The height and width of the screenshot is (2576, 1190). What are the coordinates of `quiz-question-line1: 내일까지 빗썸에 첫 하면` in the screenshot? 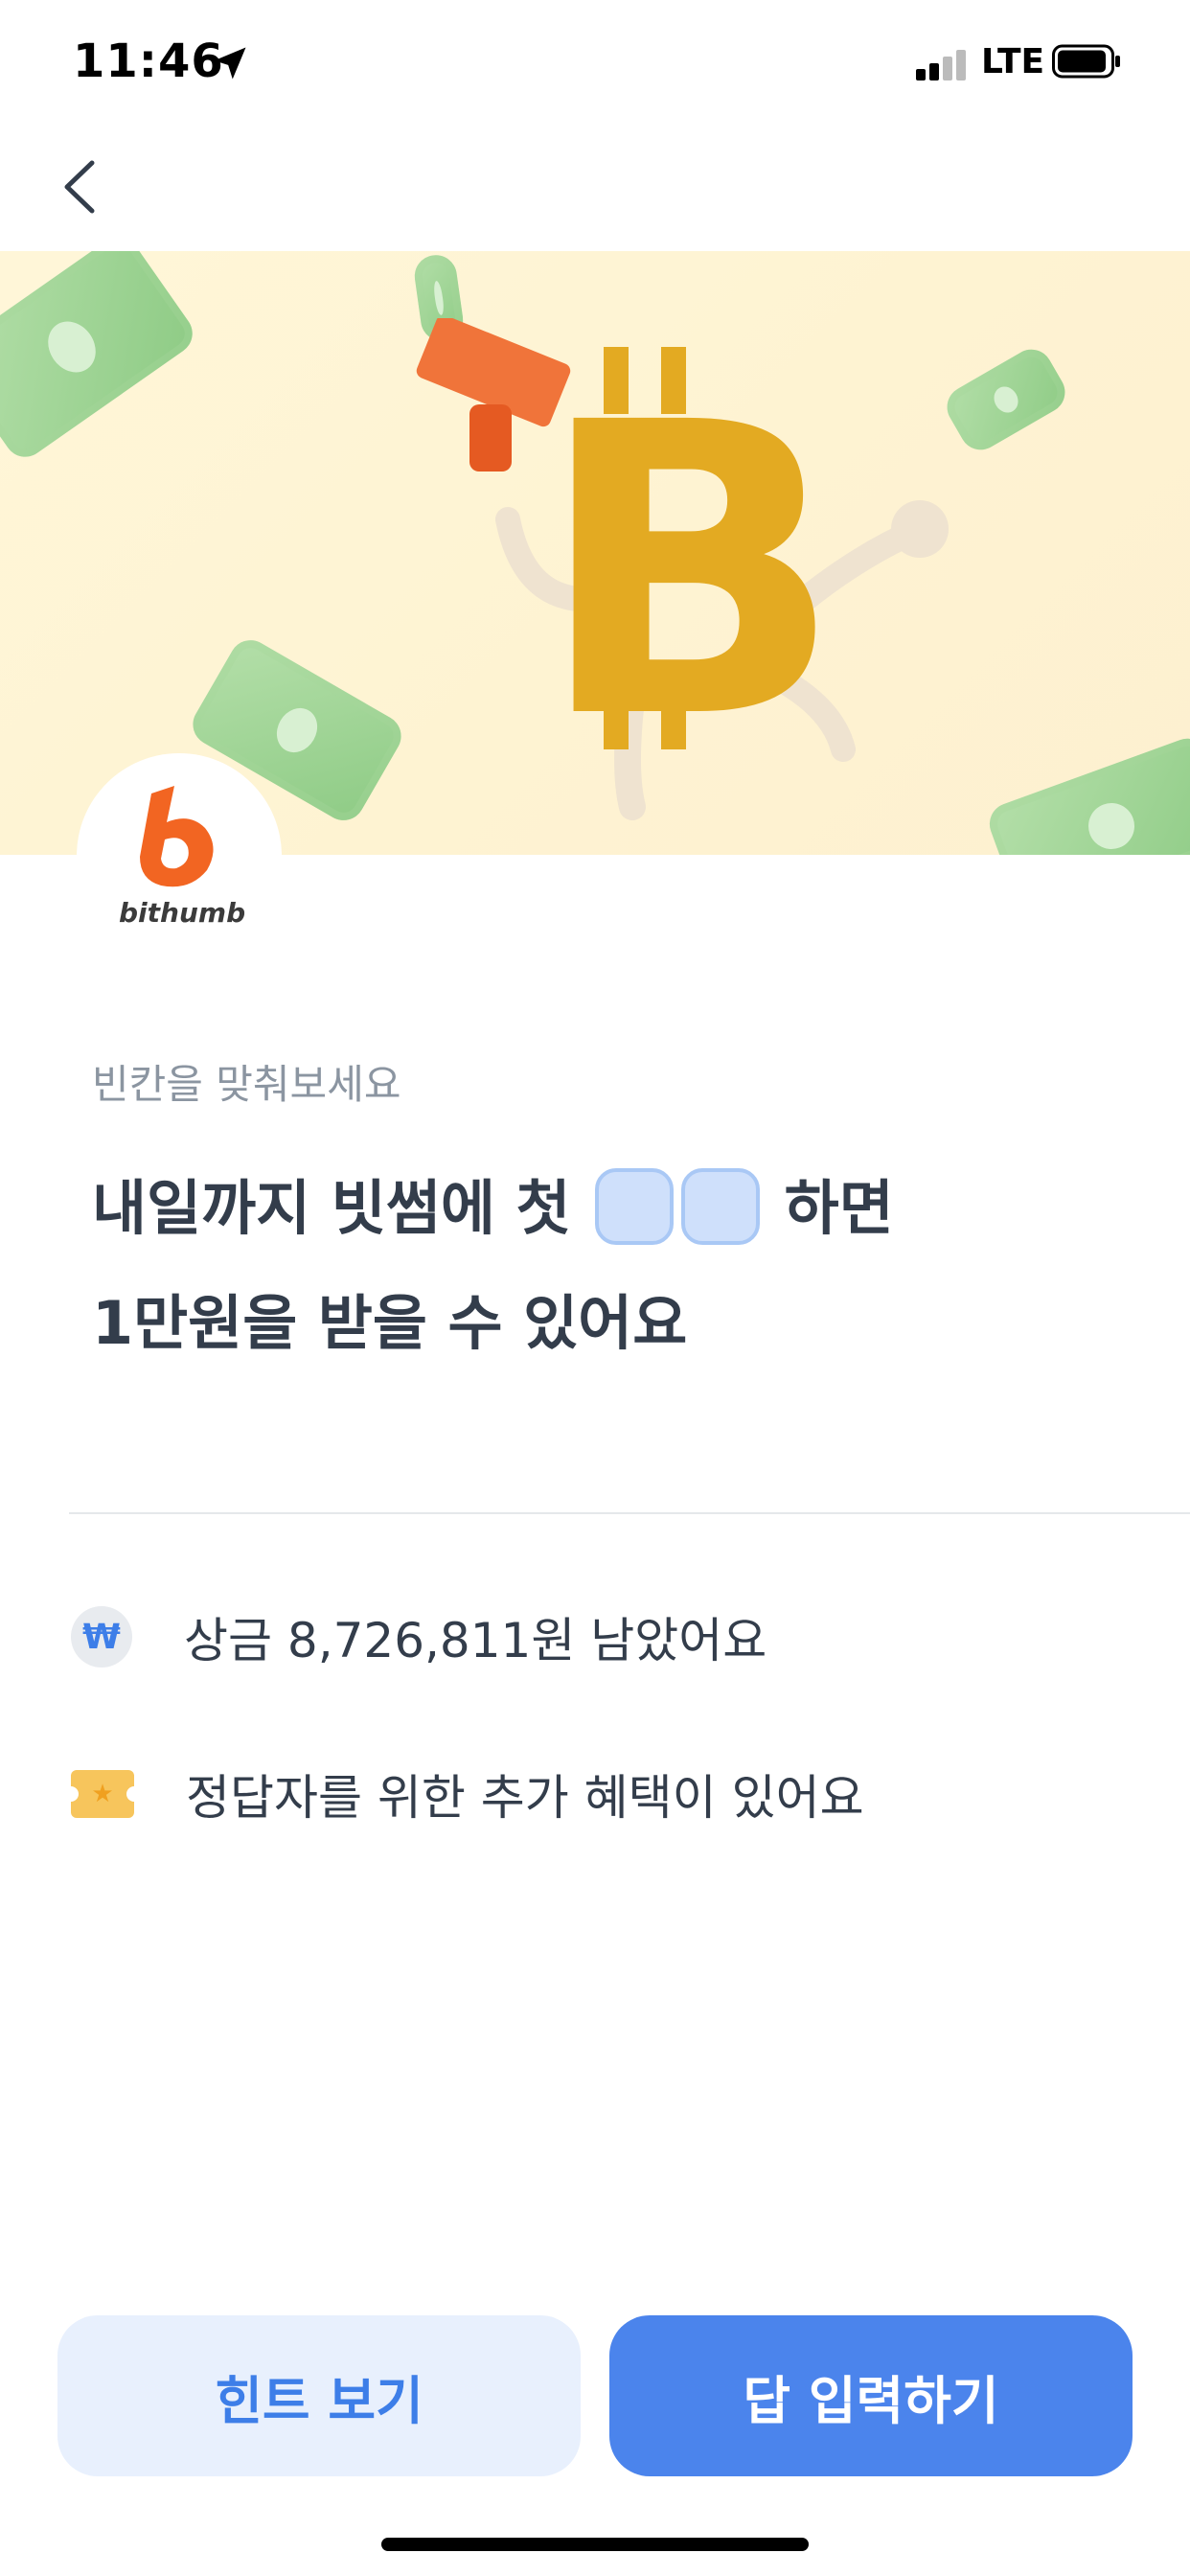 It's located at (493, 1205).